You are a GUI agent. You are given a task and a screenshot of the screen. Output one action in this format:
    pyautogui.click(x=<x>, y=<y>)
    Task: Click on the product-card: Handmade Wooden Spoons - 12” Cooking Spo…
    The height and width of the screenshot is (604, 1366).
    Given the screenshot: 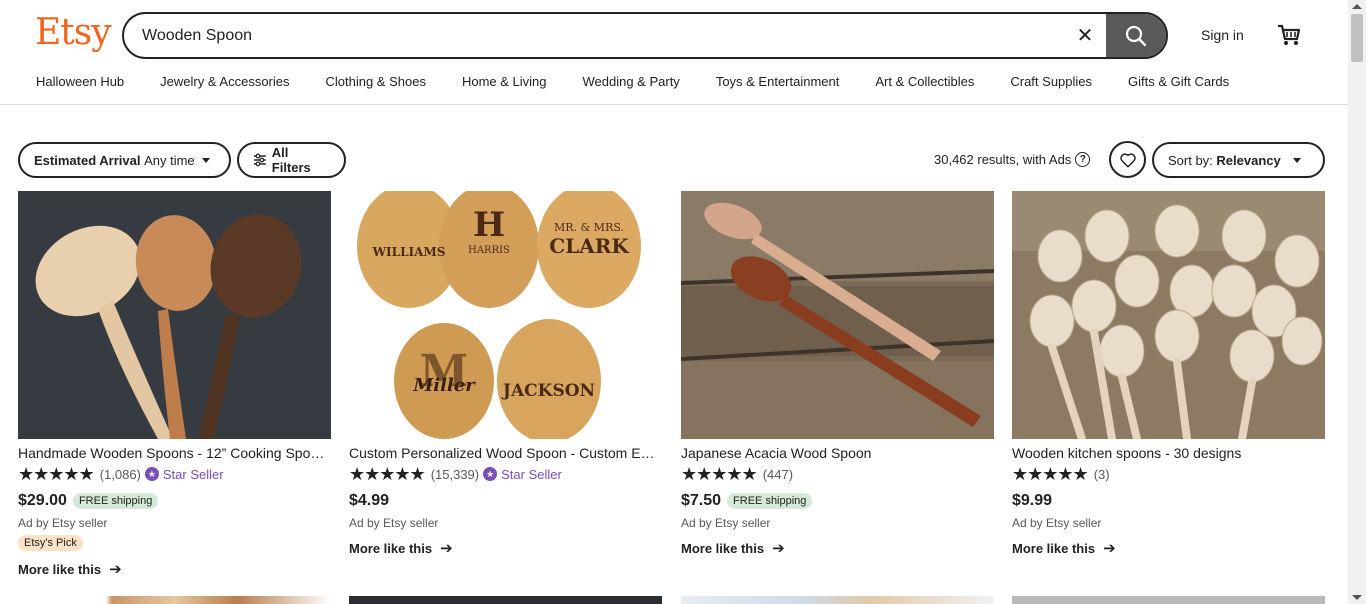 What is the action you would take?
    pyautogui.click(x=174, y=384)
    